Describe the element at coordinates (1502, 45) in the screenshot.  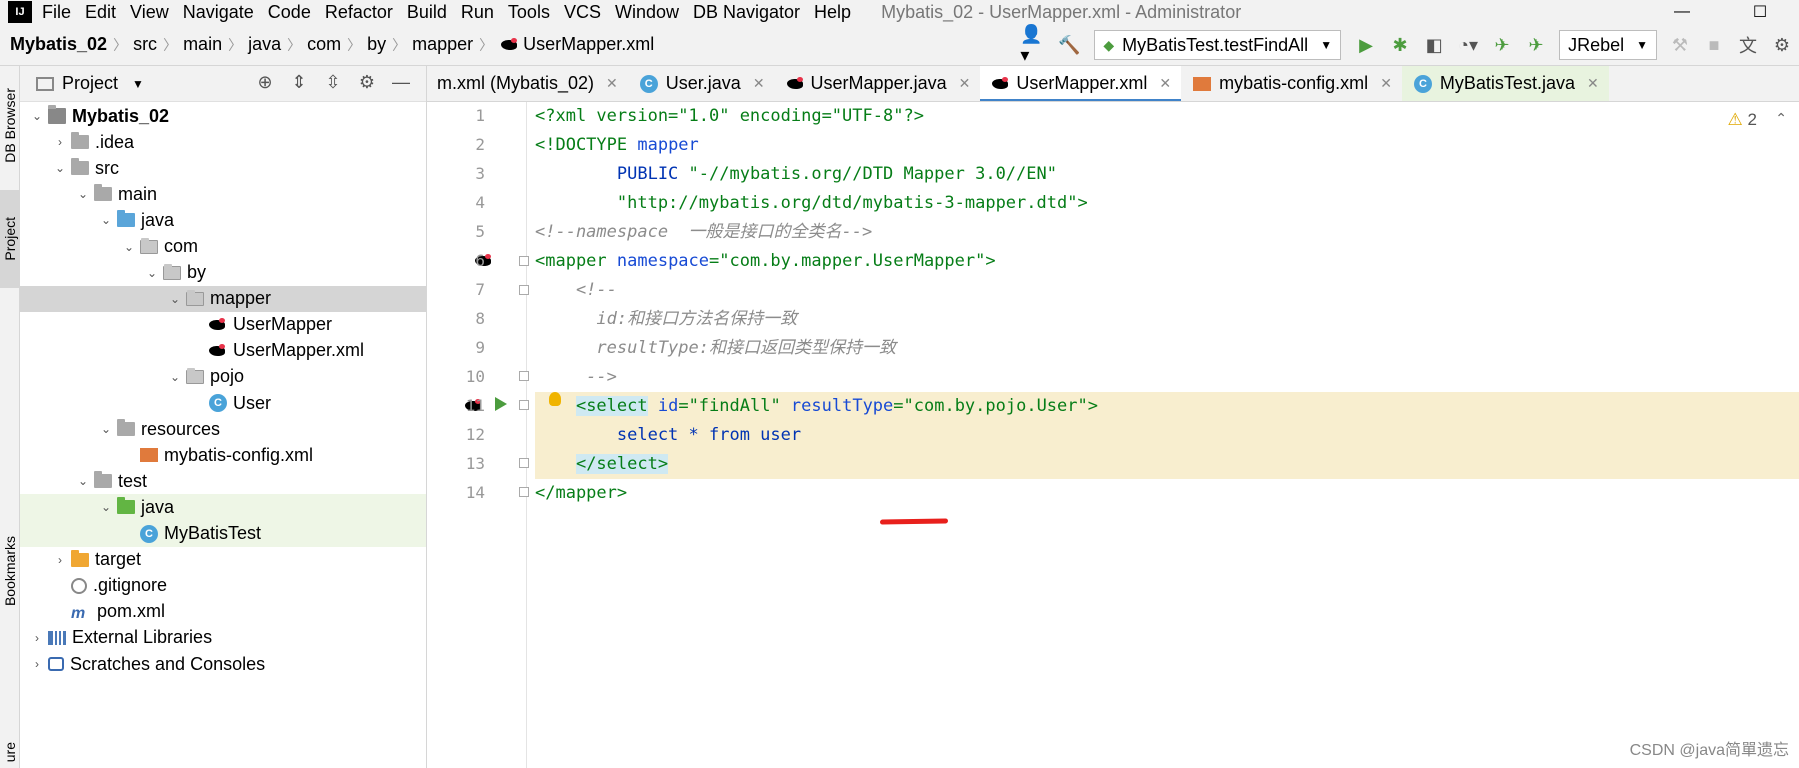
I see `jrebel-run-icon: ✈` at that location.